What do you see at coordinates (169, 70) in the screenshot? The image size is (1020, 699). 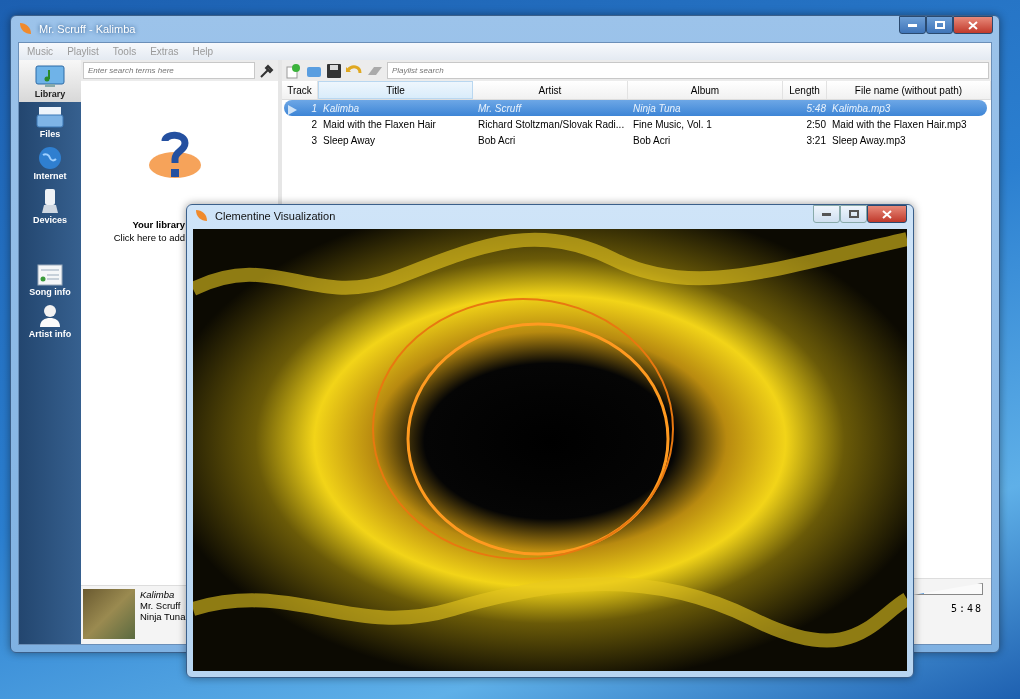 I see `library-search-field: Enter search terms here` at bounding box center [169, 70].